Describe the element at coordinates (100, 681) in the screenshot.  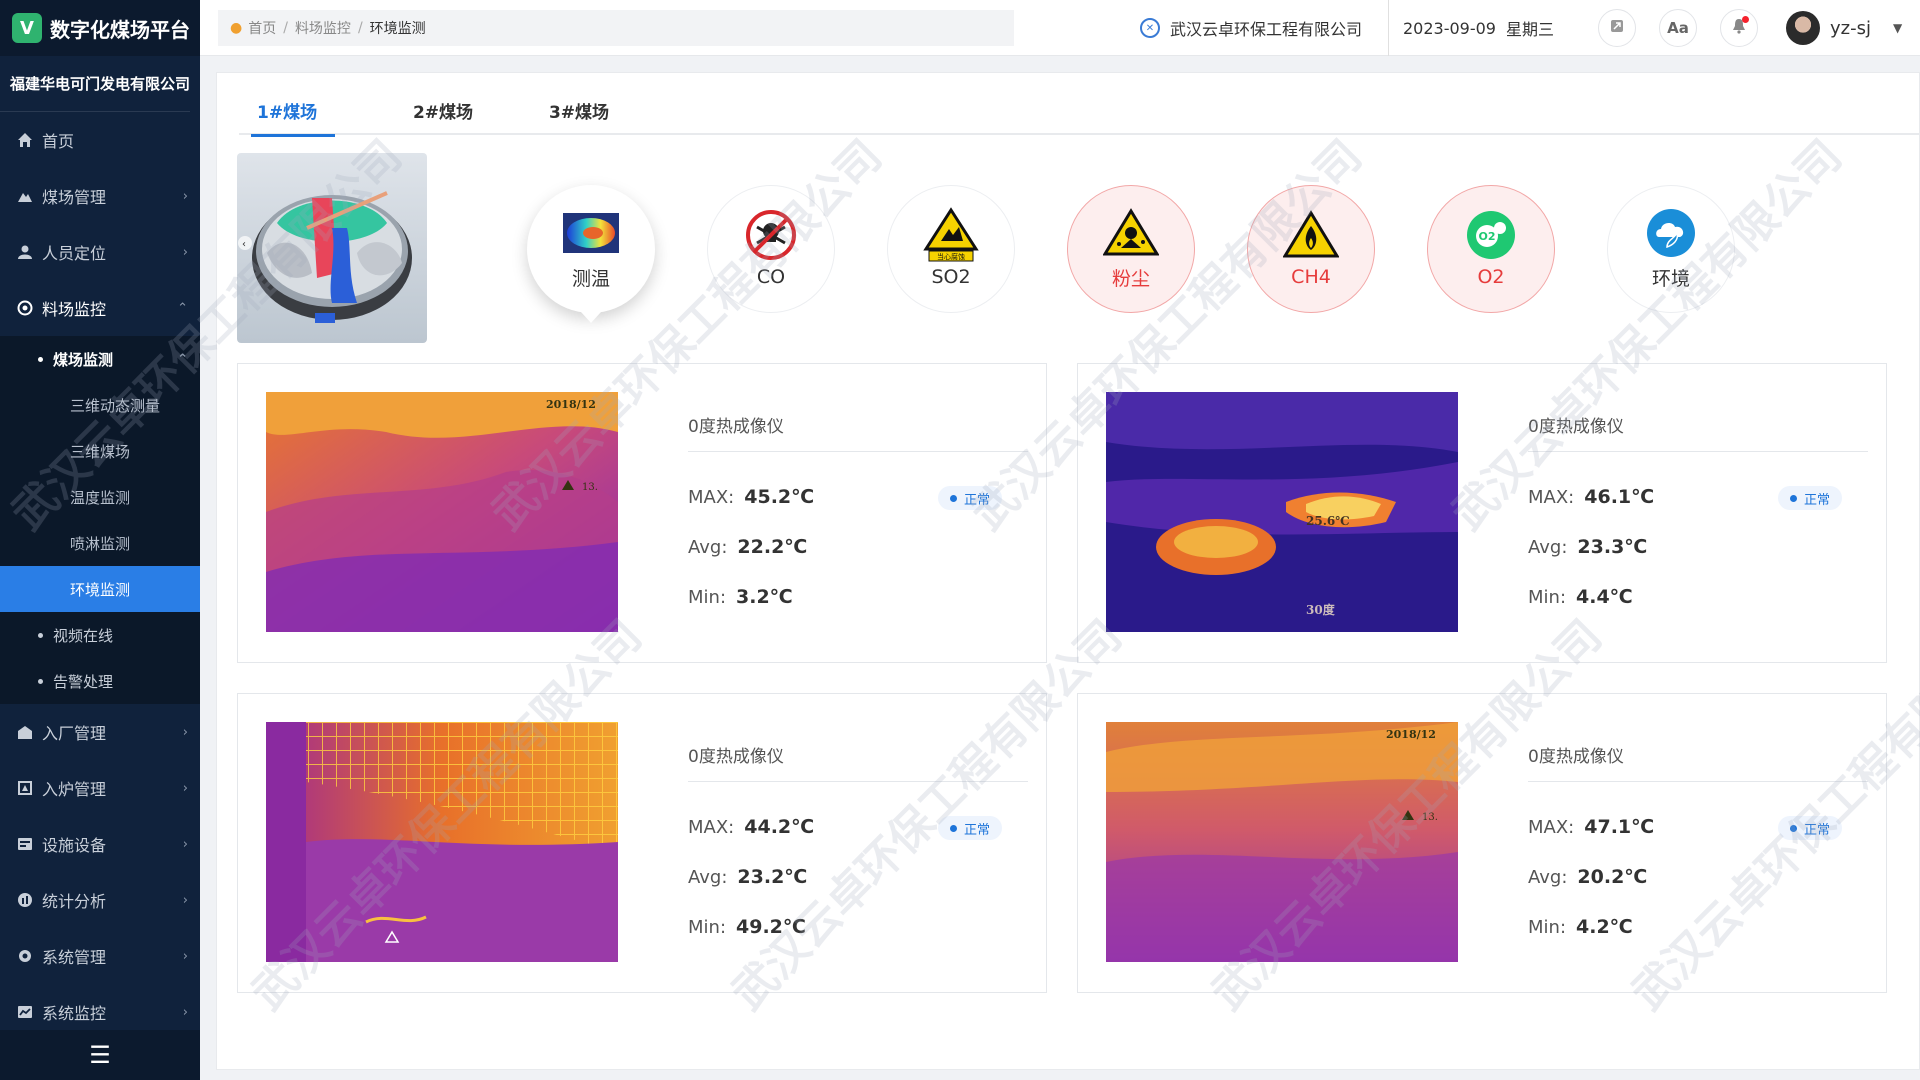
I see `submenu-alarm-handling: 告警处理` at that location.